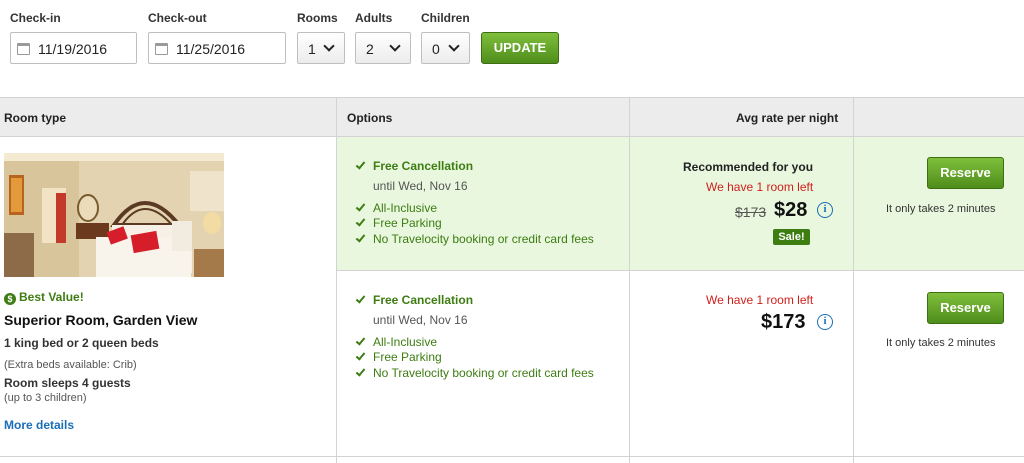  Describe the element at coordinates (791, 237) in the screenshot. I see `sale-badge: Sale!` at that location.